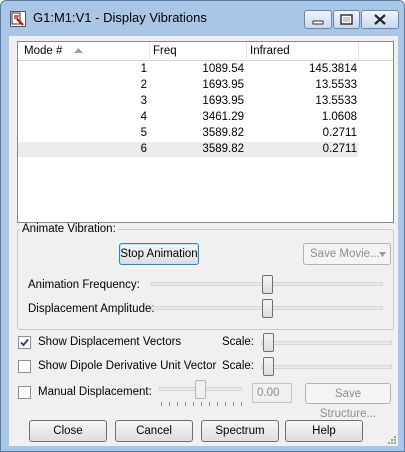  Describe the element at coordinates (188, 101) in the screenshot. I see `table-row: 3 1693.95 13.5533` at that location.